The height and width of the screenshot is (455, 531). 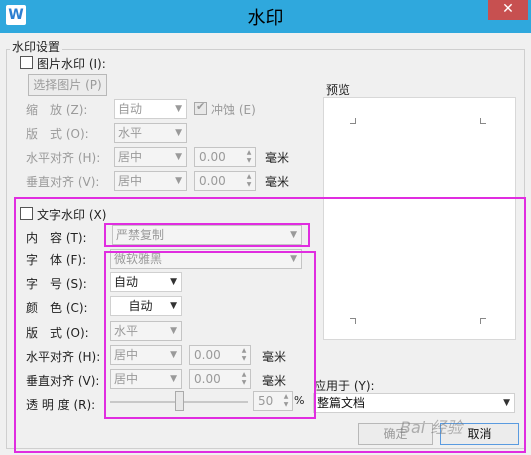 I want to click on picture-h-align-combo: 居中 ▼, so click(x=150, y=157).